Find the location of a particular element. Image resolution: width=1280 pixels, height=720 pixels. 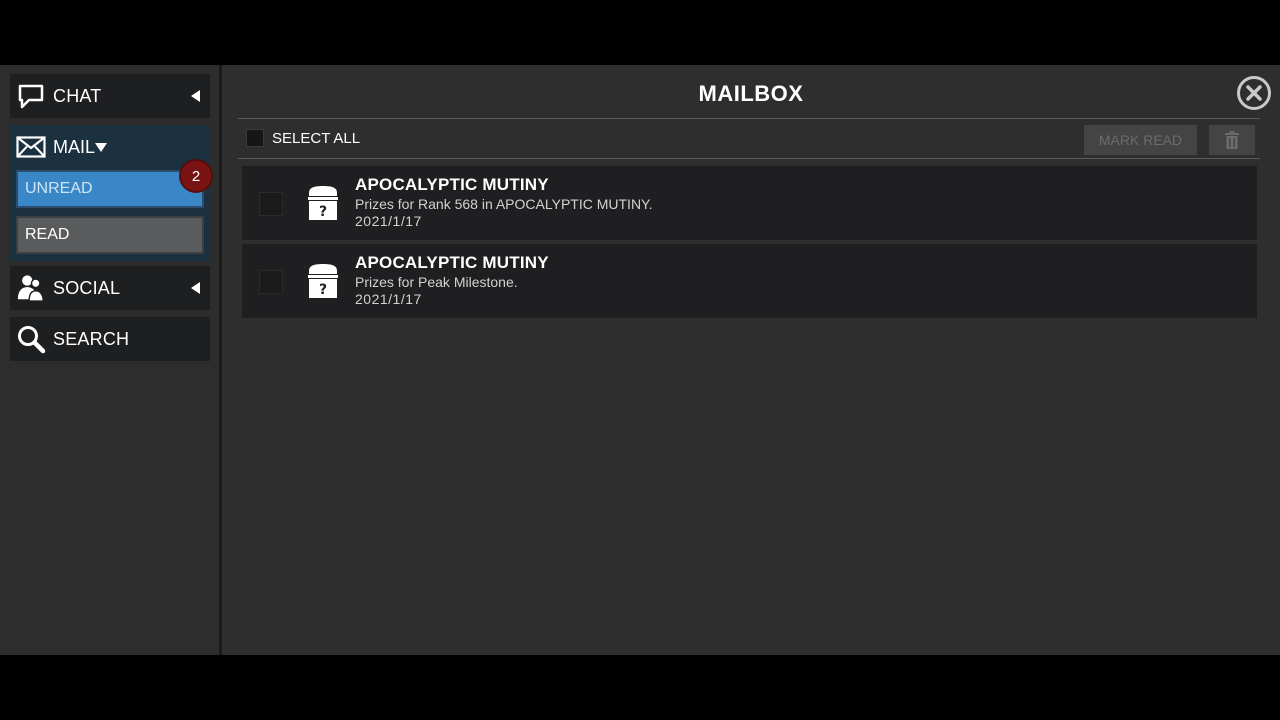

close-button is located at coordinates (1254, 93).